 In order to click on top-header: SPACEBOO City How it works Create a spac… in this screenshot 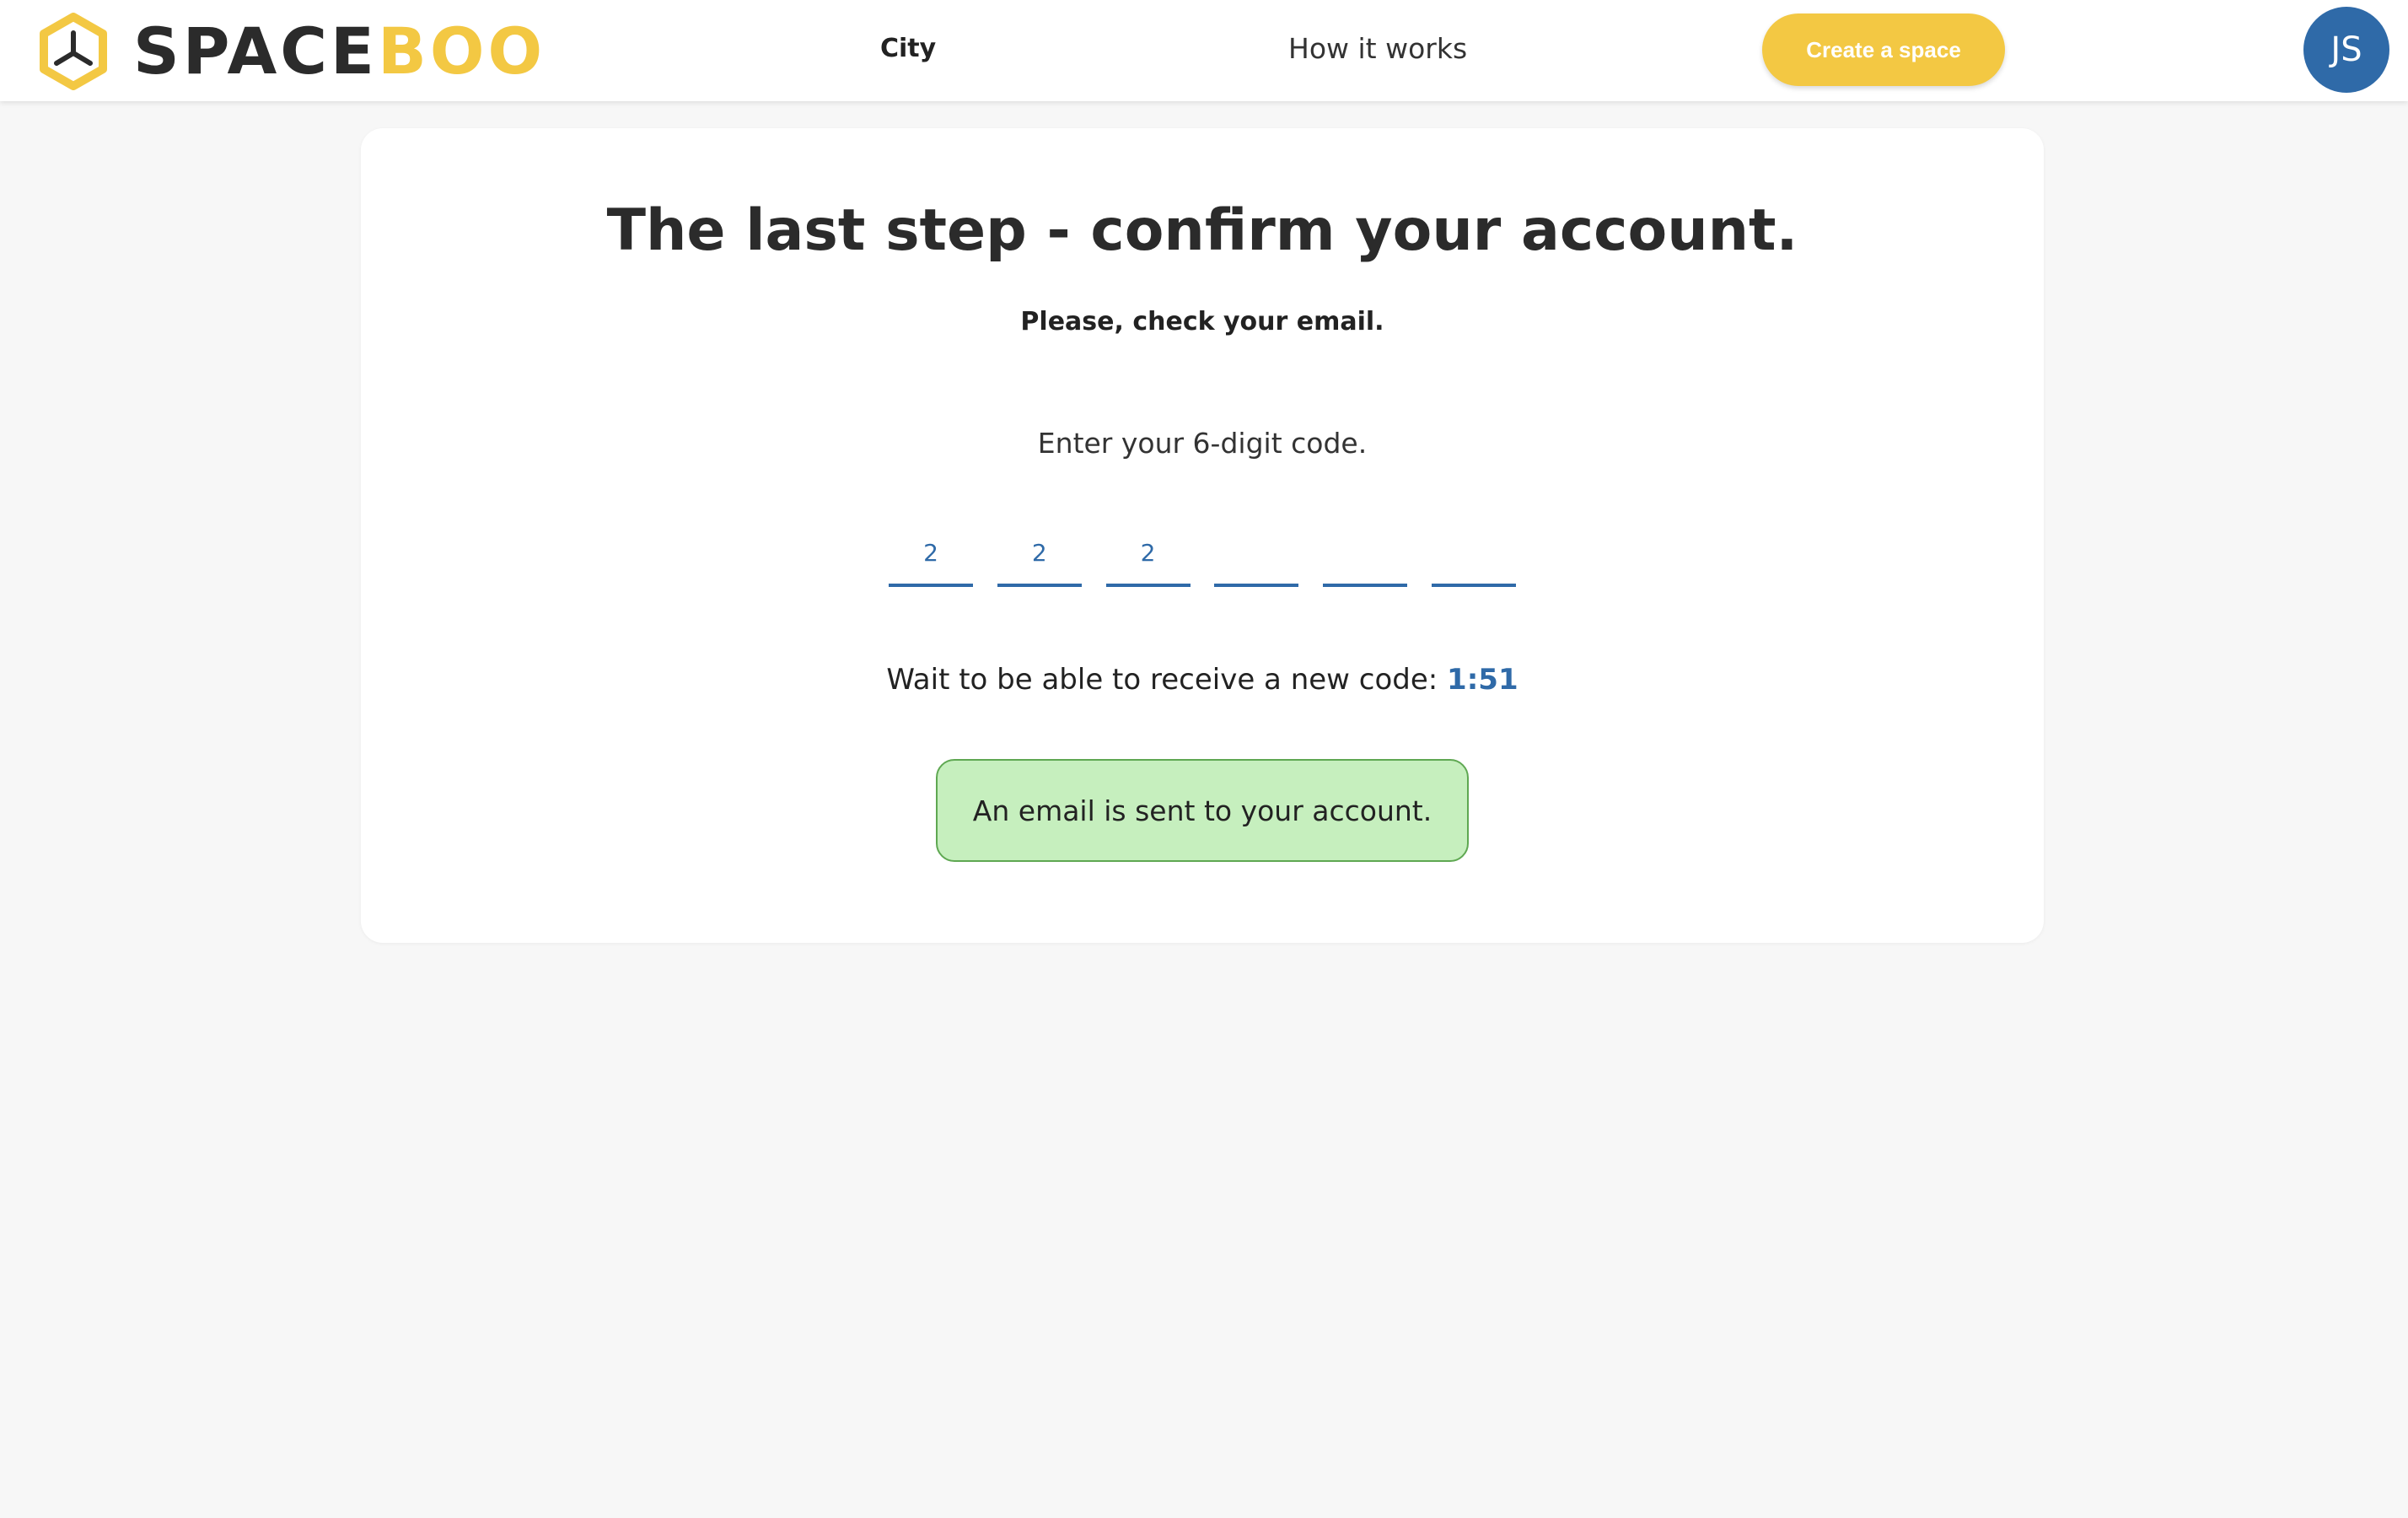, I will do `click(1204, 51)`.